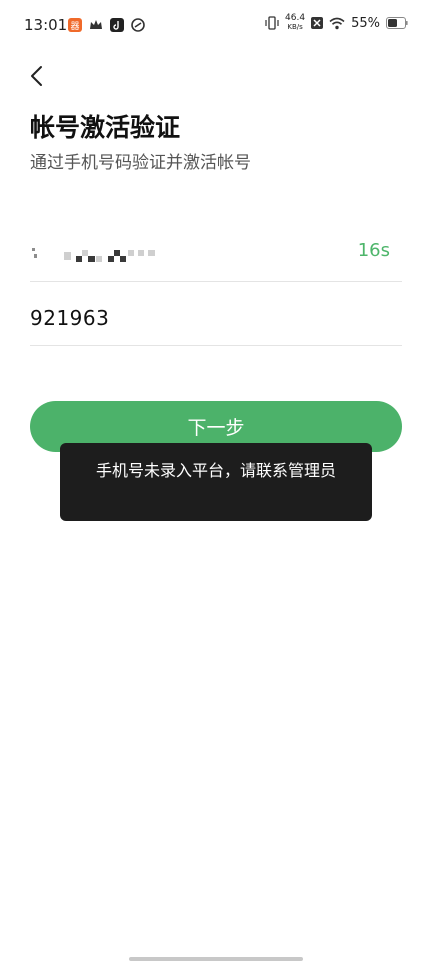  What do you see at coordinates (46, 25) in the screenshot?
I see `status-time: 13:01` at bounding box center [46, 25].